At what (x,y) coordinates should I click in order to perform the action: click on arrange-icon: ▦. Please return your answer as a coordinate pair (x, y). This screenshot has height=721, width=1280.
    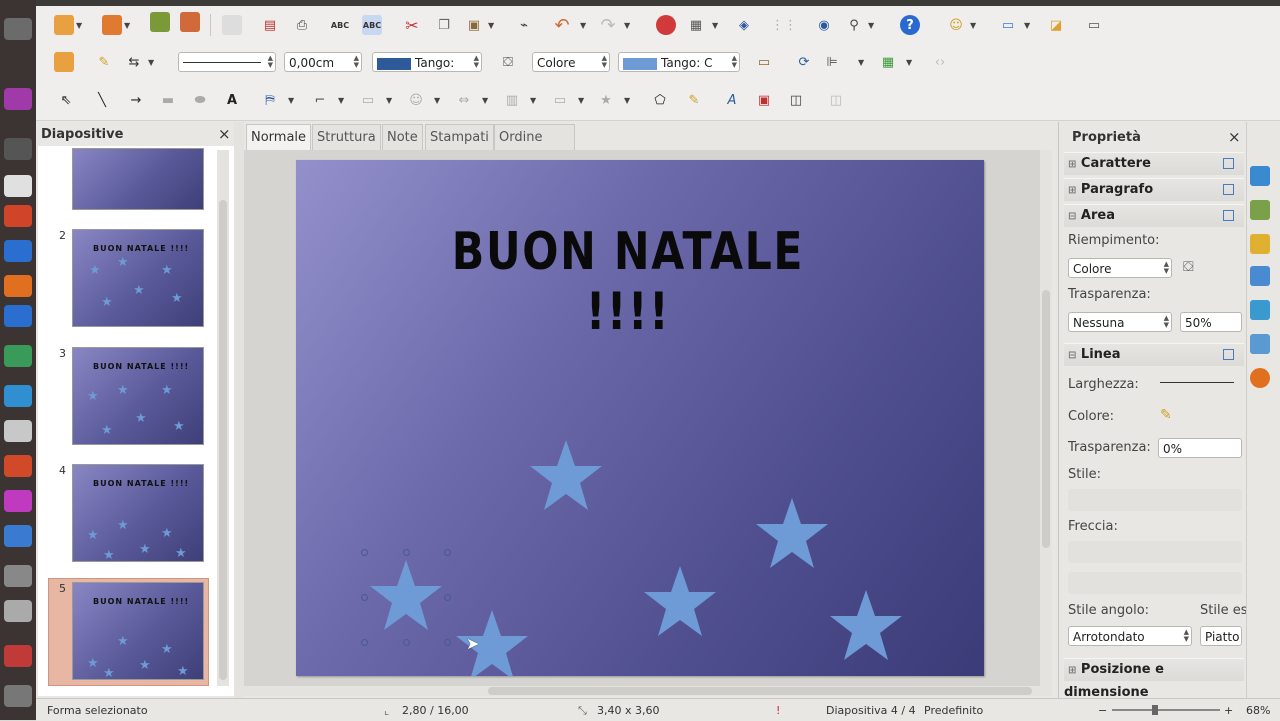
    Looking at the image, I should click on (888, 62).